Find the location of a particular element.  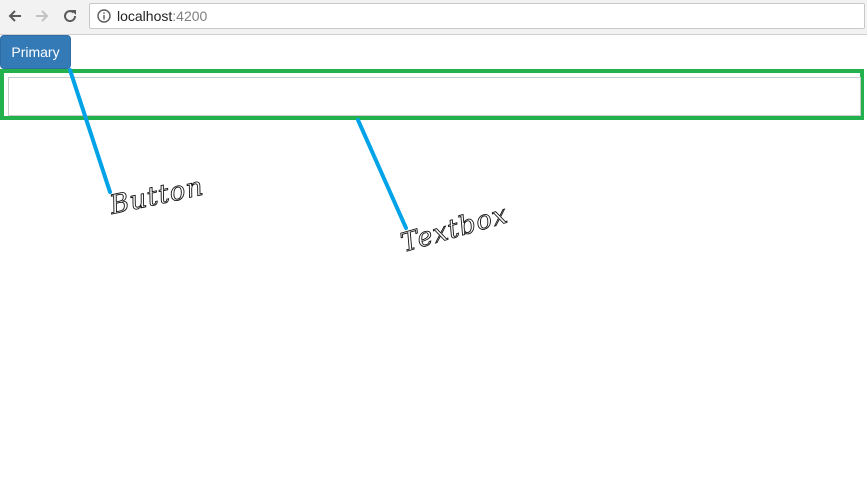

textbox-annotation-label: Textbox is located at coordinates (455, 229).